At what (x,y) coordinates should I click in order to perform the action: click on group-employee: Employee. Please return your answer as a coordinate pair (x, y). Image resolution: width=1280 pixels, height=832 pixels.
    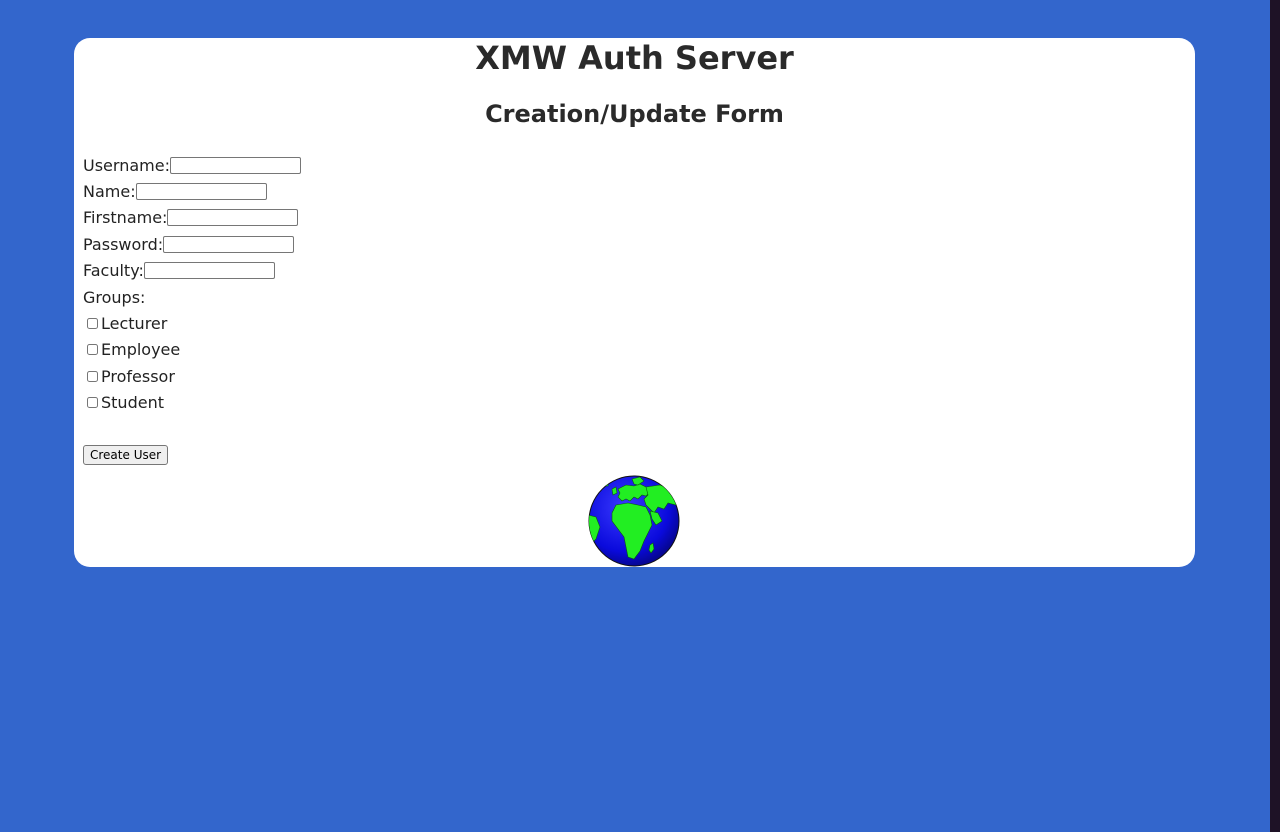
    Looking at the image, I should click on (192, 350).